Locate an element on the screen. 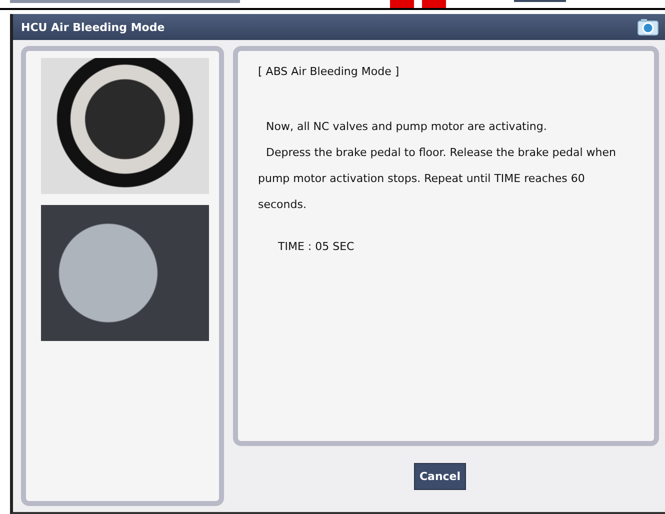 This screenshot has width=665, height=514. message-heading: [ ABS Air Bleeding Mode ] is located at coordinates (329, 71).